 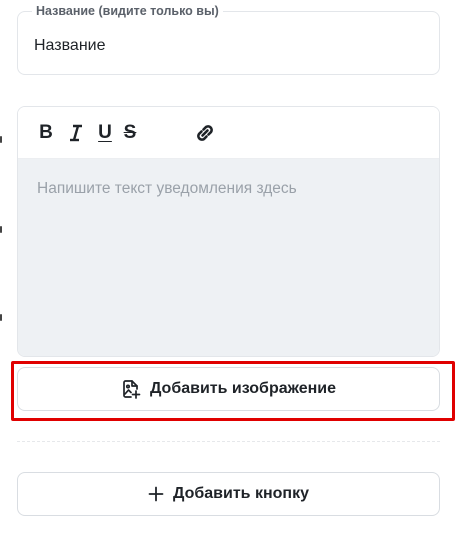 I want to click on underline-button: U, so click(x=105, y=133).